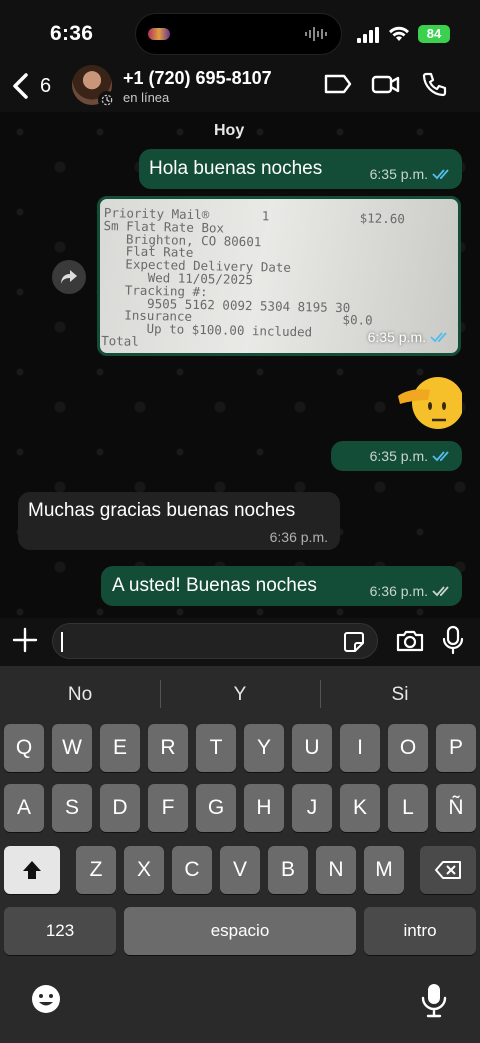 This screenshot has width=480, height=1043. I want to click on now-playing-artwork, so click(159, 34).